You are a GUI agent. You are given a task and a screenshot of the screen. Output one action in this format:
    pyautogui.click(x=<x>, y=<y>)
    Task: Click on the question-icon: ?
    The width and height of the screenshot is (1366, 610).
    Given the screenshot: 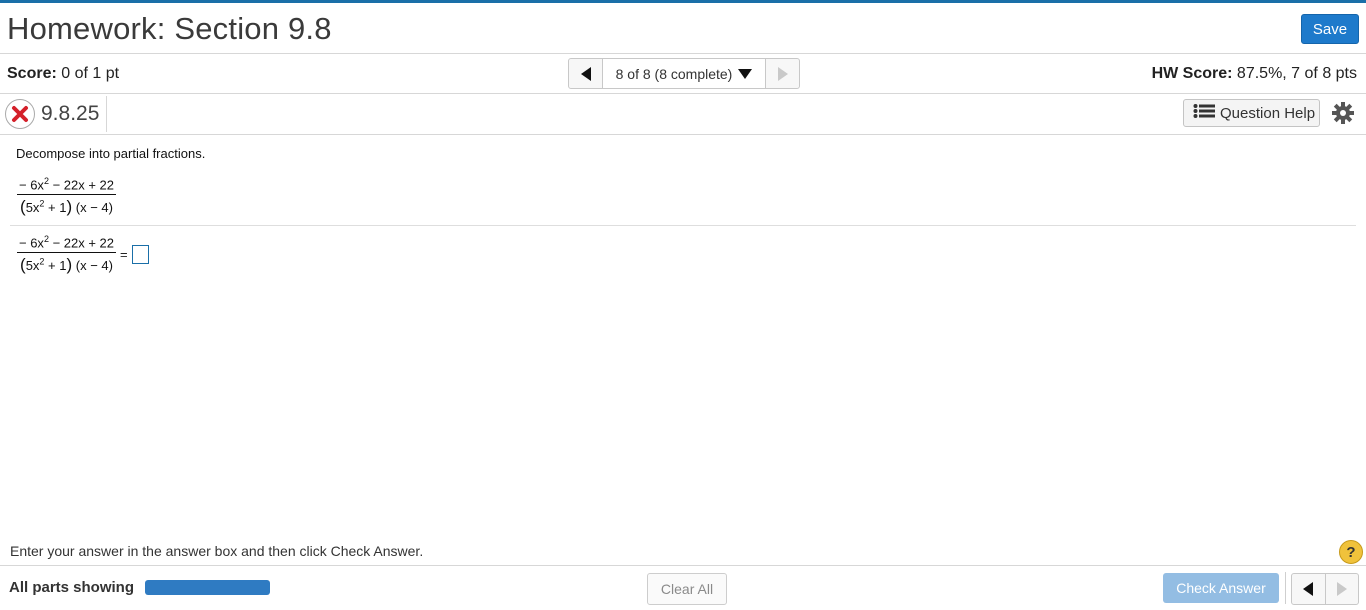 What is the action you would take?
    pyautogui.click(x=1351, y=552)
    